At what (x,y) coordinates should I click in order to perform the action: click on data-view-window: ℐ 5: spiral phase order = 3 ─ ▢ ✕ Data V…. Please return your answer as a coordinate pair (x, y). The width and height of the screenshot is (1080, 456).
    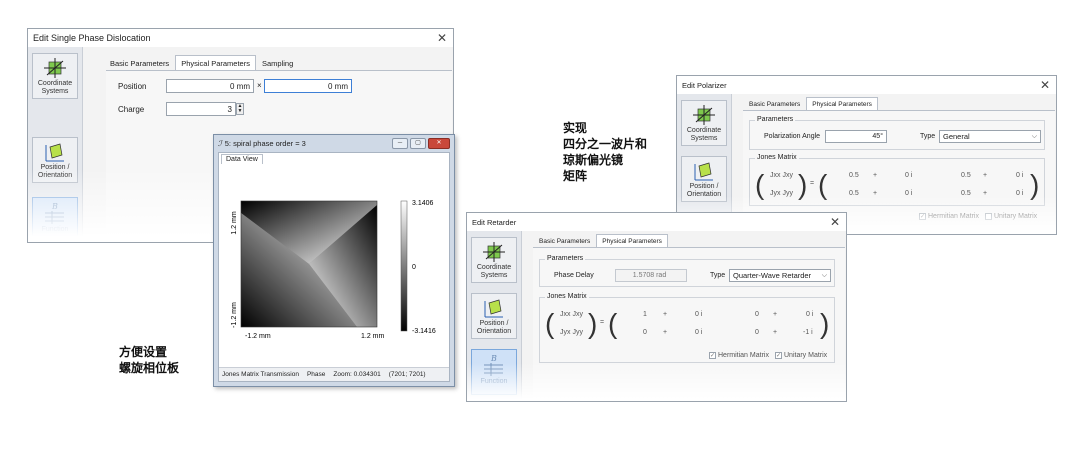
    Looking at the image, I should click on (334, 260).